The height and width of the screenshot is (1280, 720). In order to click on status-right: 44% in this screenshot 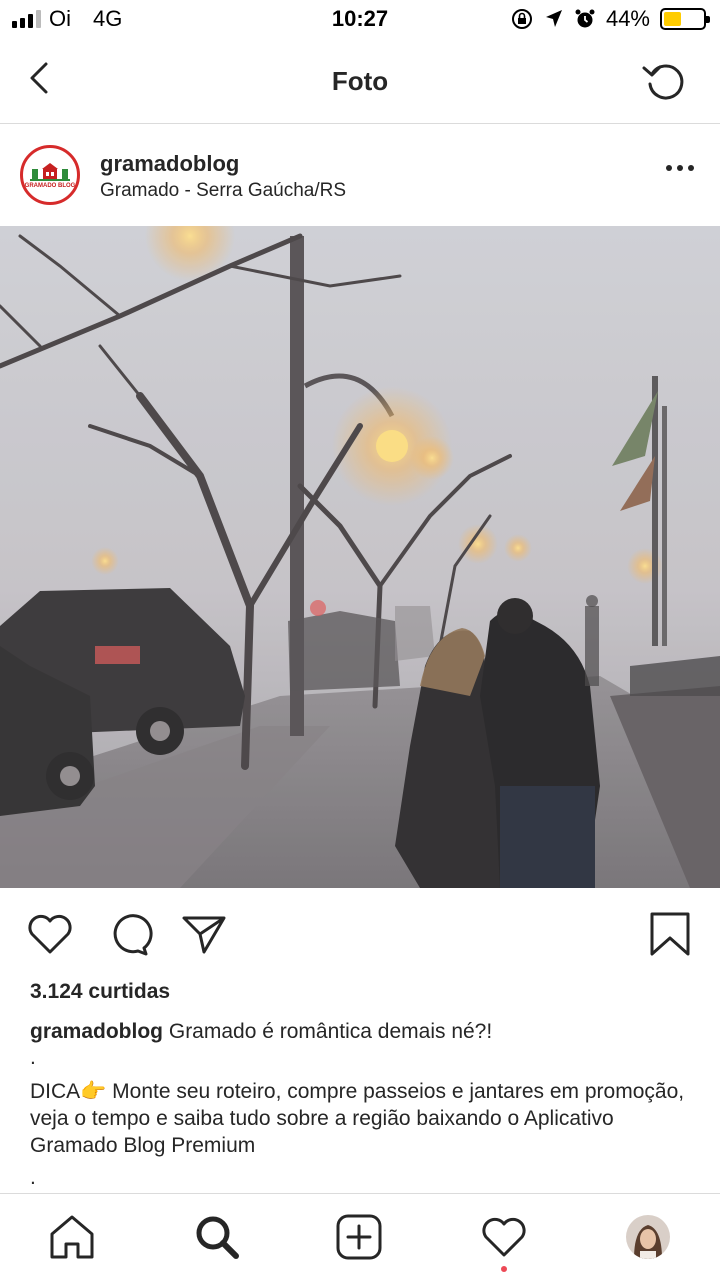, I will do `click(610, 19)`.